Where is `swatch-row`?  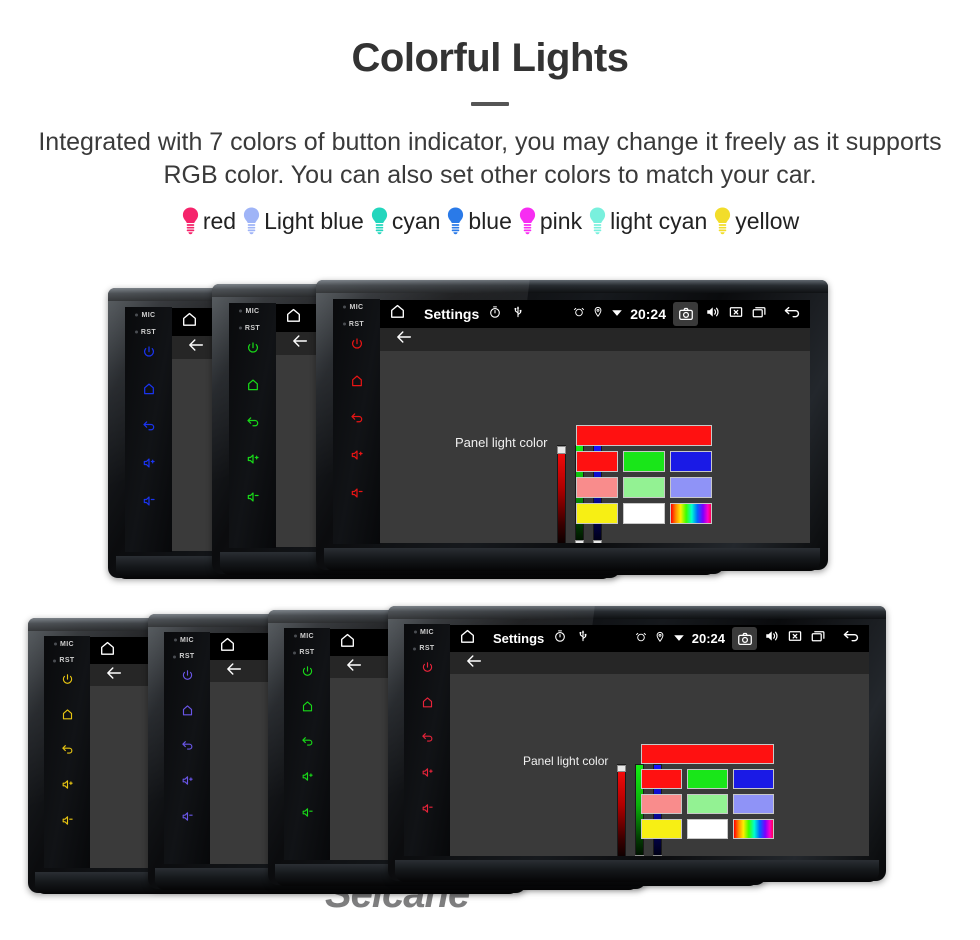 swatch-row is located at coordinates (644, 513).